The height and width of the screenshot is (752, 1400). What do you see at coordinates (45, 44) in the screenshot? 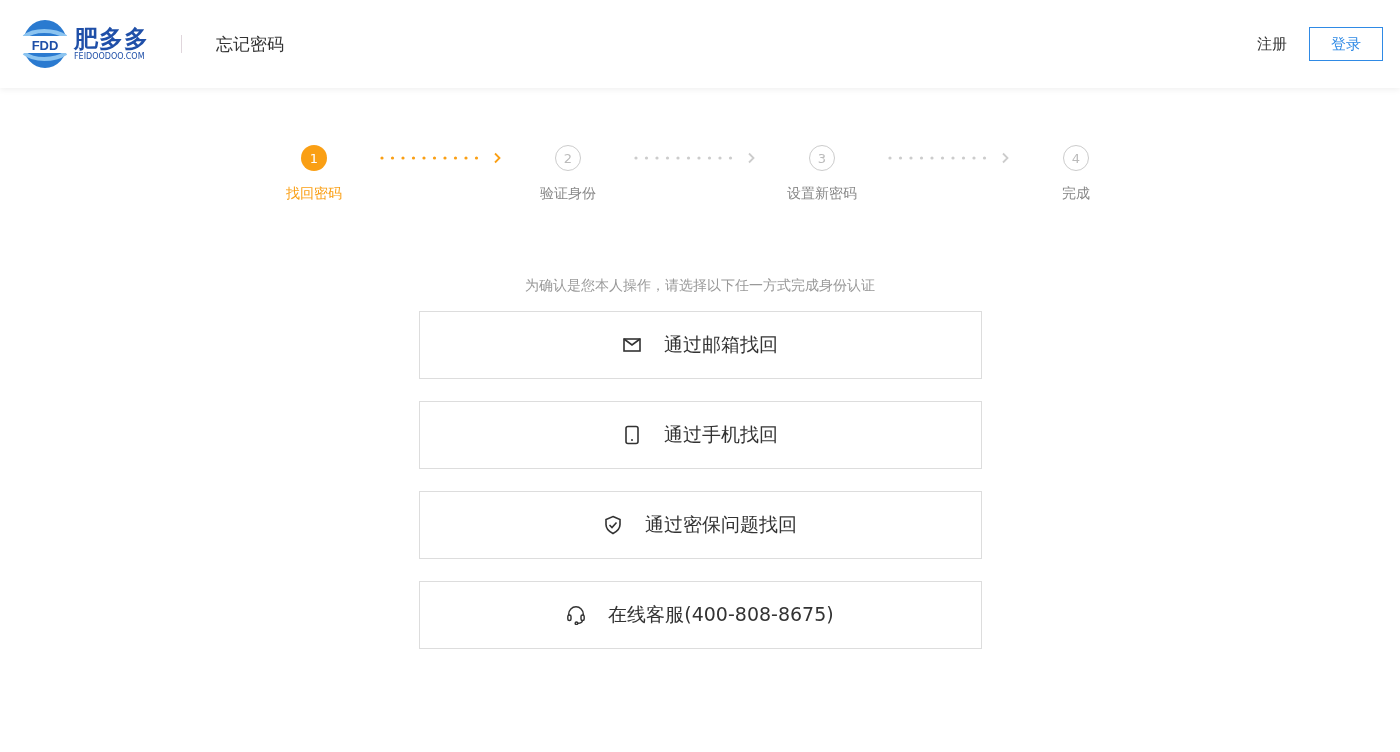
I see `logo-icon: FDD` at bounding box center [45, 44].